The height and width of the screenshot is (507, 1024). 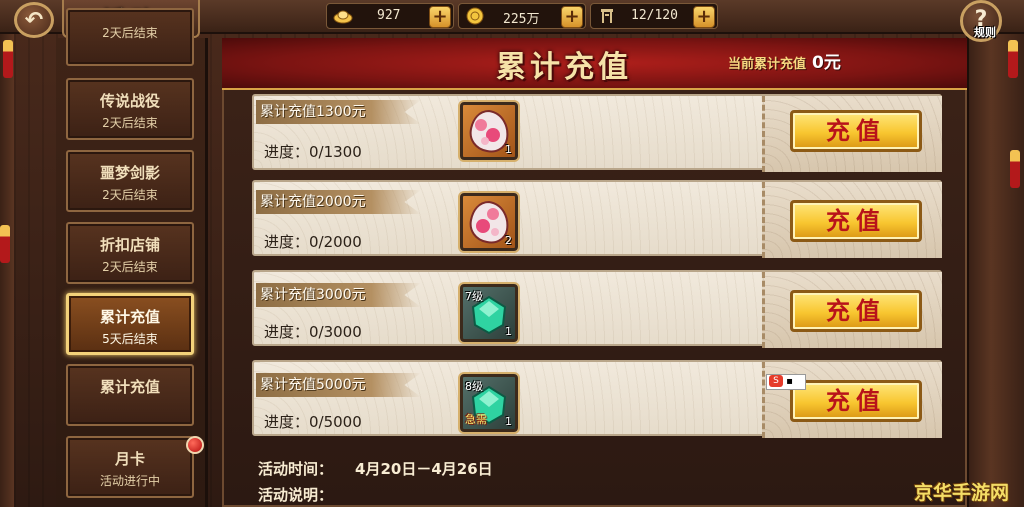 What do you see at coordinates (338, 385) in the screenshot?
I see `tier-label: 累计充值5000元` at bounding box center [338, 385].